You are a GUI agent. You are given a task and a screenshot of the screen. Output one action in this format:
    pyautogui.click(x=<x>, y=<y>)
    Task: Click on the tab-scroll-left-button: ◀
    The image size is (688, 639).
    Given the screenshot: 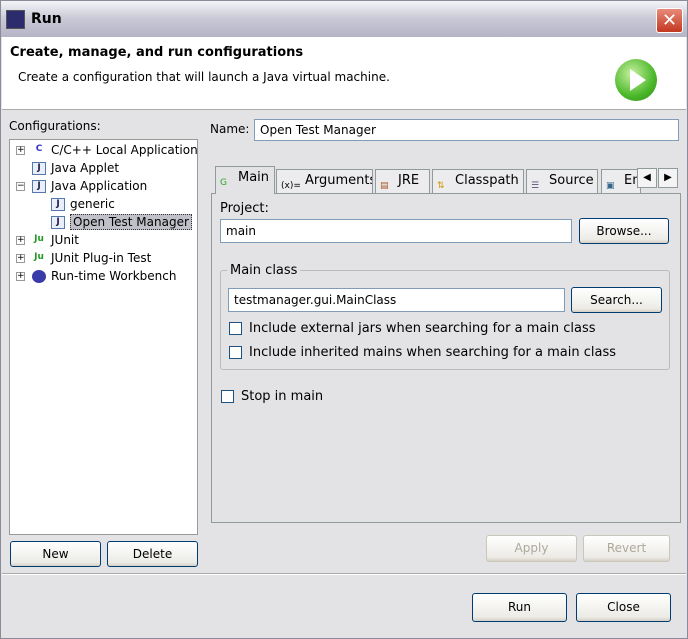 What is the action you would take?
    pyautogui.click(x=647, y=178)
    